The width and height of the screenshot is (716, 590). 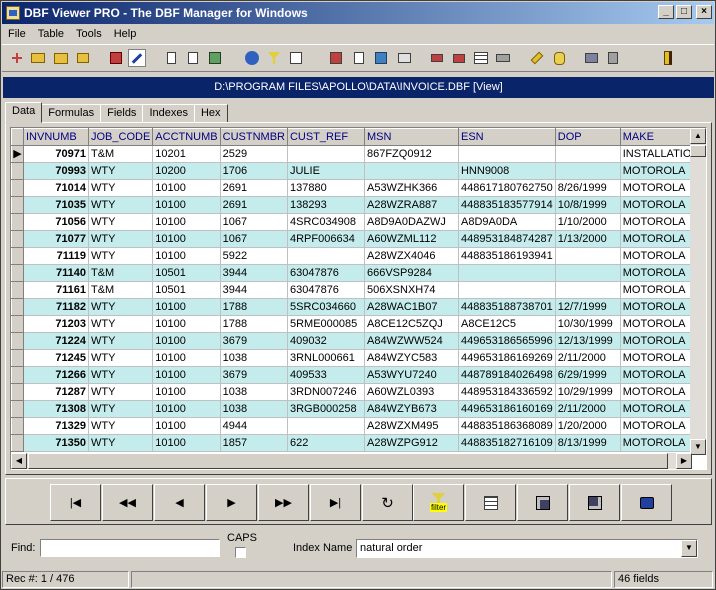 I want to click on table-cell: 71182, so click(x=56, y=307).